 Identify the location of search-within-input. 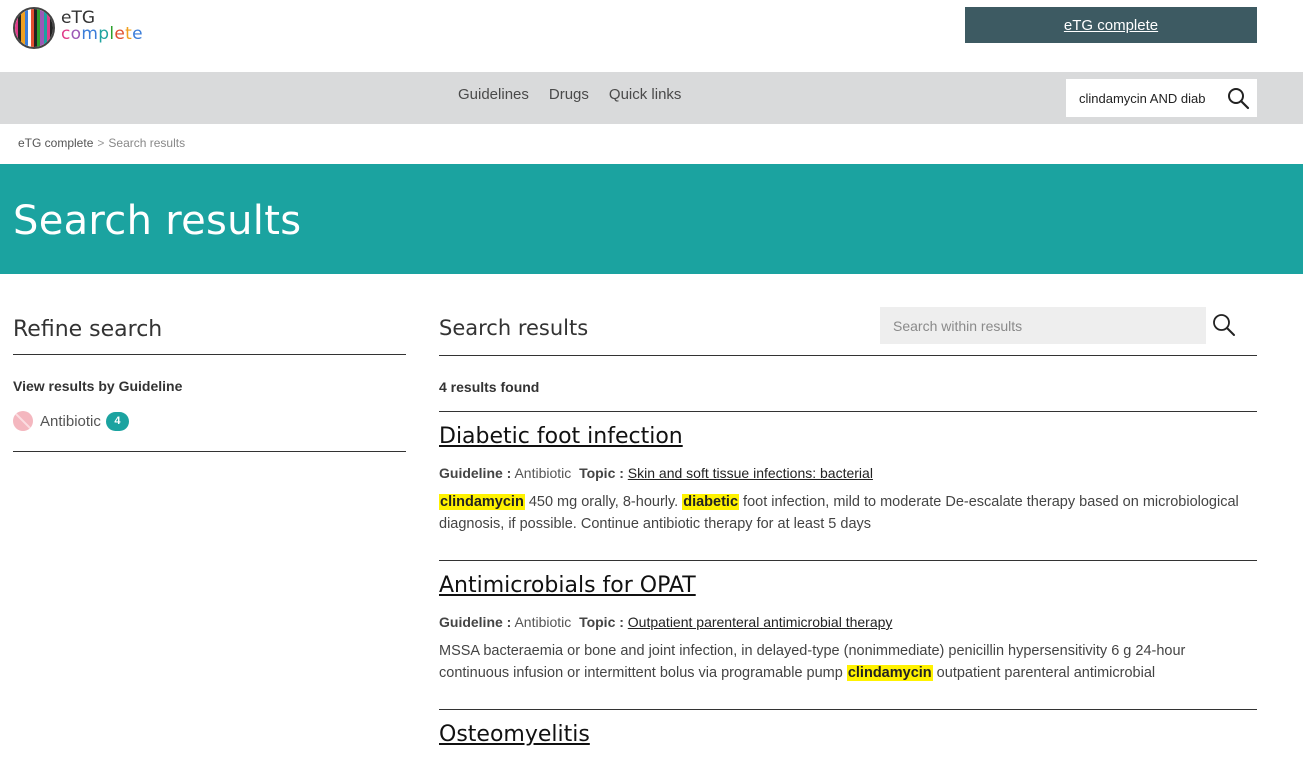
(1043, 325).